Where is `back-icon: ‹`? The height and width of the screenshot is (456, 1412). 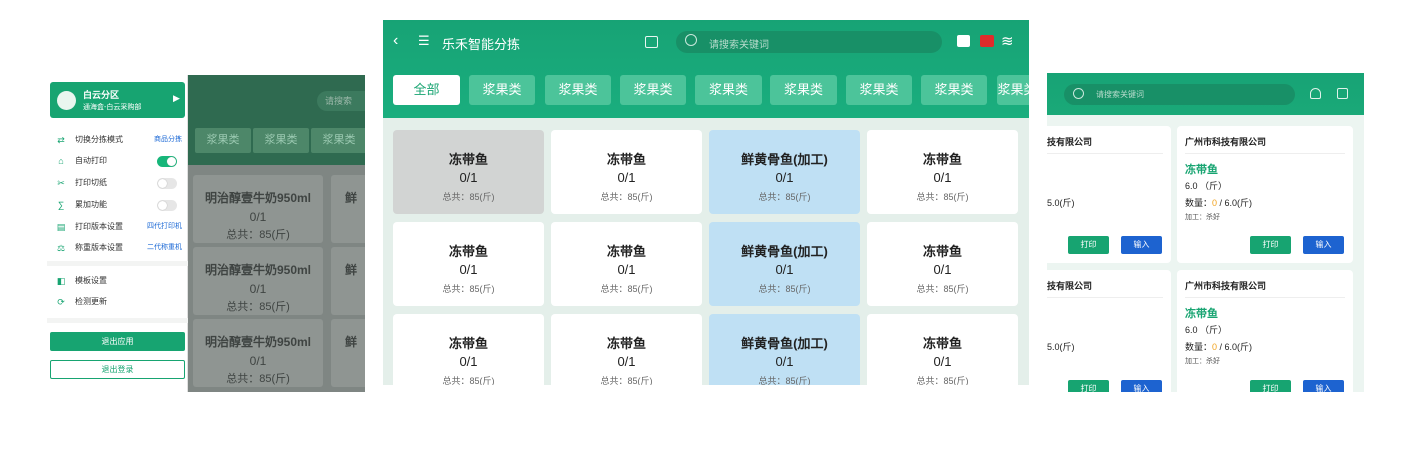
back-icon: ‹ is located at coordinates (395, 41).